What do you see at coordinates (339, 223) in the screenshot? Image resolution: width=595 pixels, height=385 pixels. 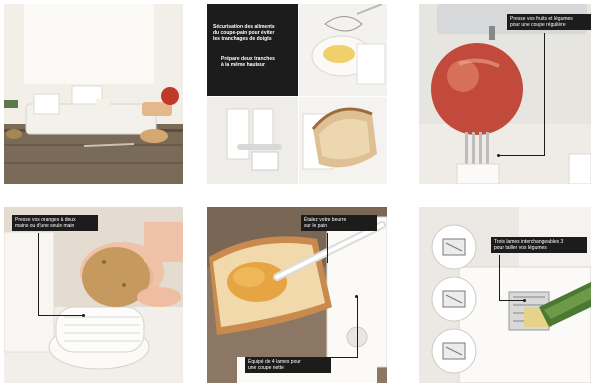 I see `butter-callout: Étalez votre beurre sur le pain` at bounding box center [339, 223].